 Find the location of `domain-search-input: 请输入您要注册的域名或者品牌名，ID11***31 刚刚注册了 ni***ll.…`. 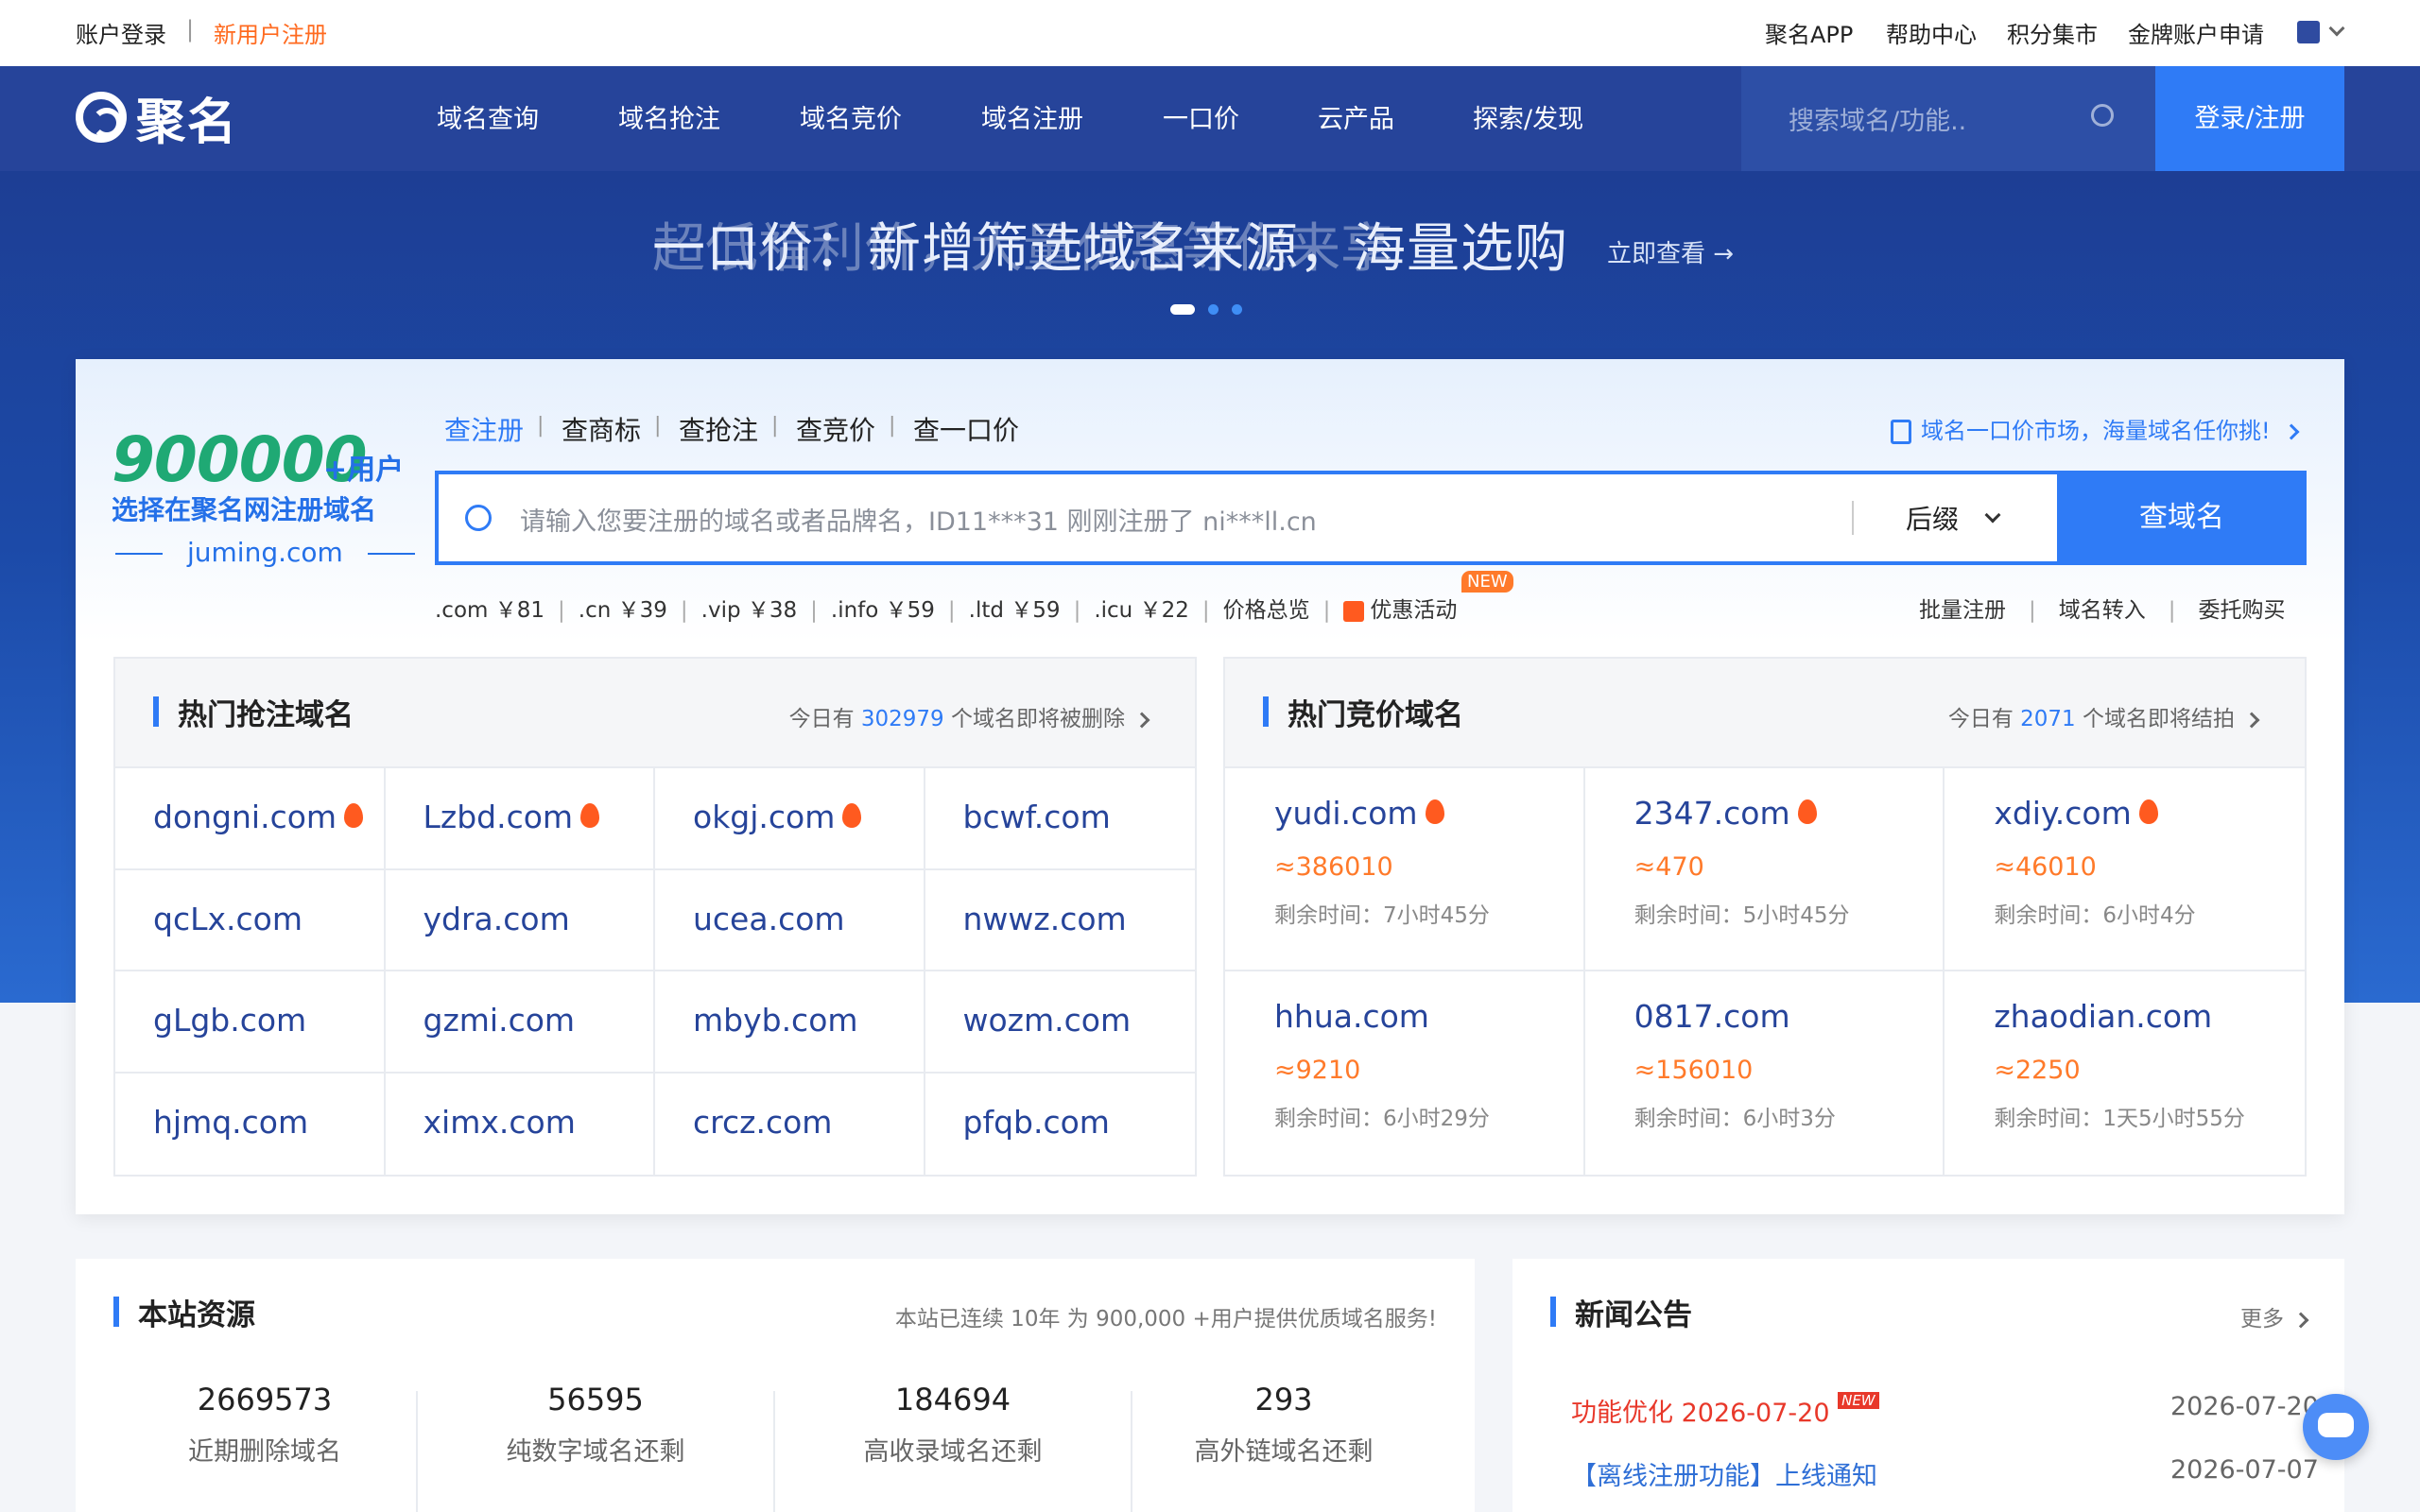

domain-search-input: 请输入您要注册的域名或者品牌名，ID11***31 刚刚注册了 ni***ll.… is located at coordinates (1371, 518).